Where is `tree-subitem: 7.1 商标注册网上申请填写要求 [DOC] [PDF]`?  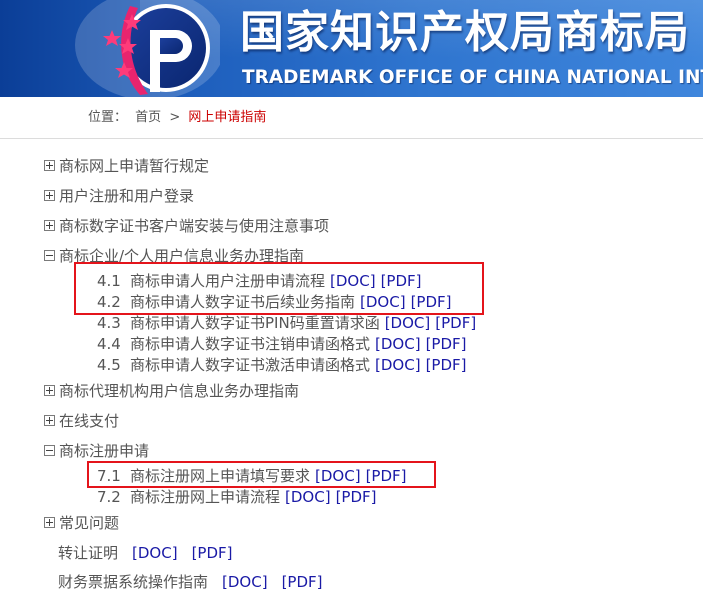 tree-subitem: 7.1 商标注册网上申请填写要求 [DOC] [PDF] is located at coordinates (252, 476).